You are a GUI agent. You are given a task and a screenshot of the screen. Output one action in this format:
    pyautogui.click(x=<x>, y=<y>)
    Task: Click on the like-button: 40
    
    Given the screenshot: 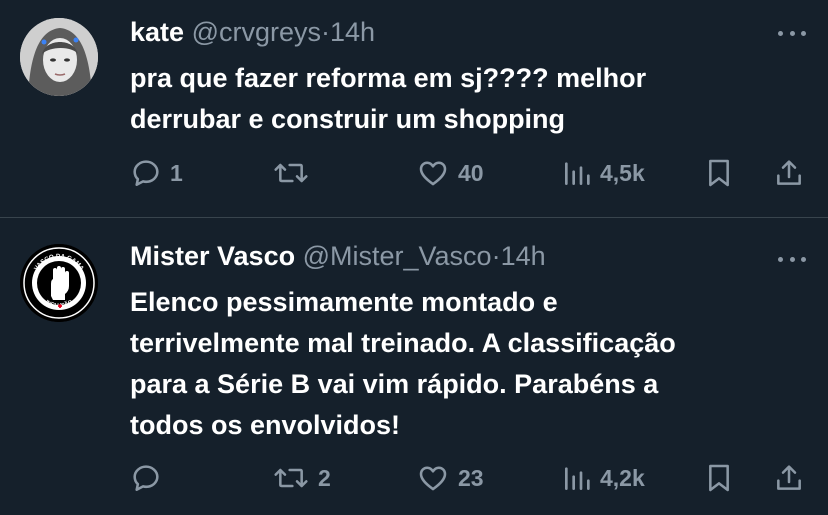 What is the action you would take?
    pyautogui.click(x=450, y=173)
    